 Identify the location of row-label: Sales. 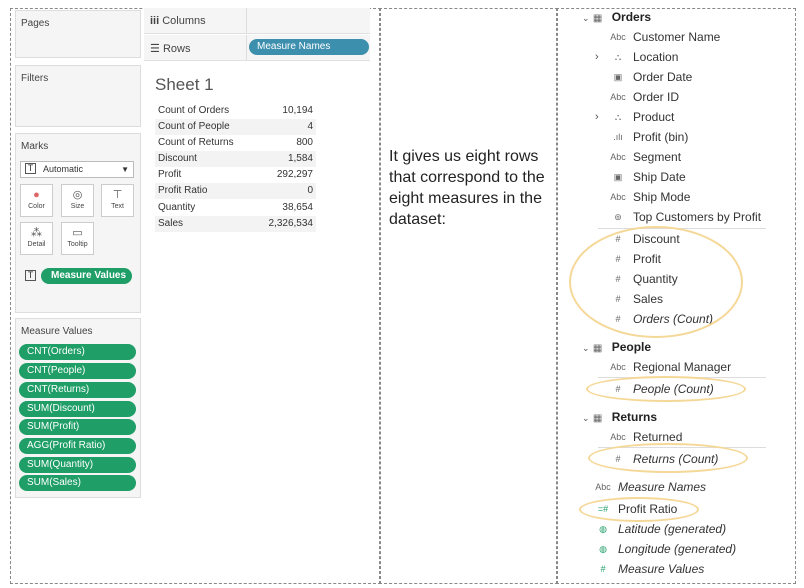
(171, 223).